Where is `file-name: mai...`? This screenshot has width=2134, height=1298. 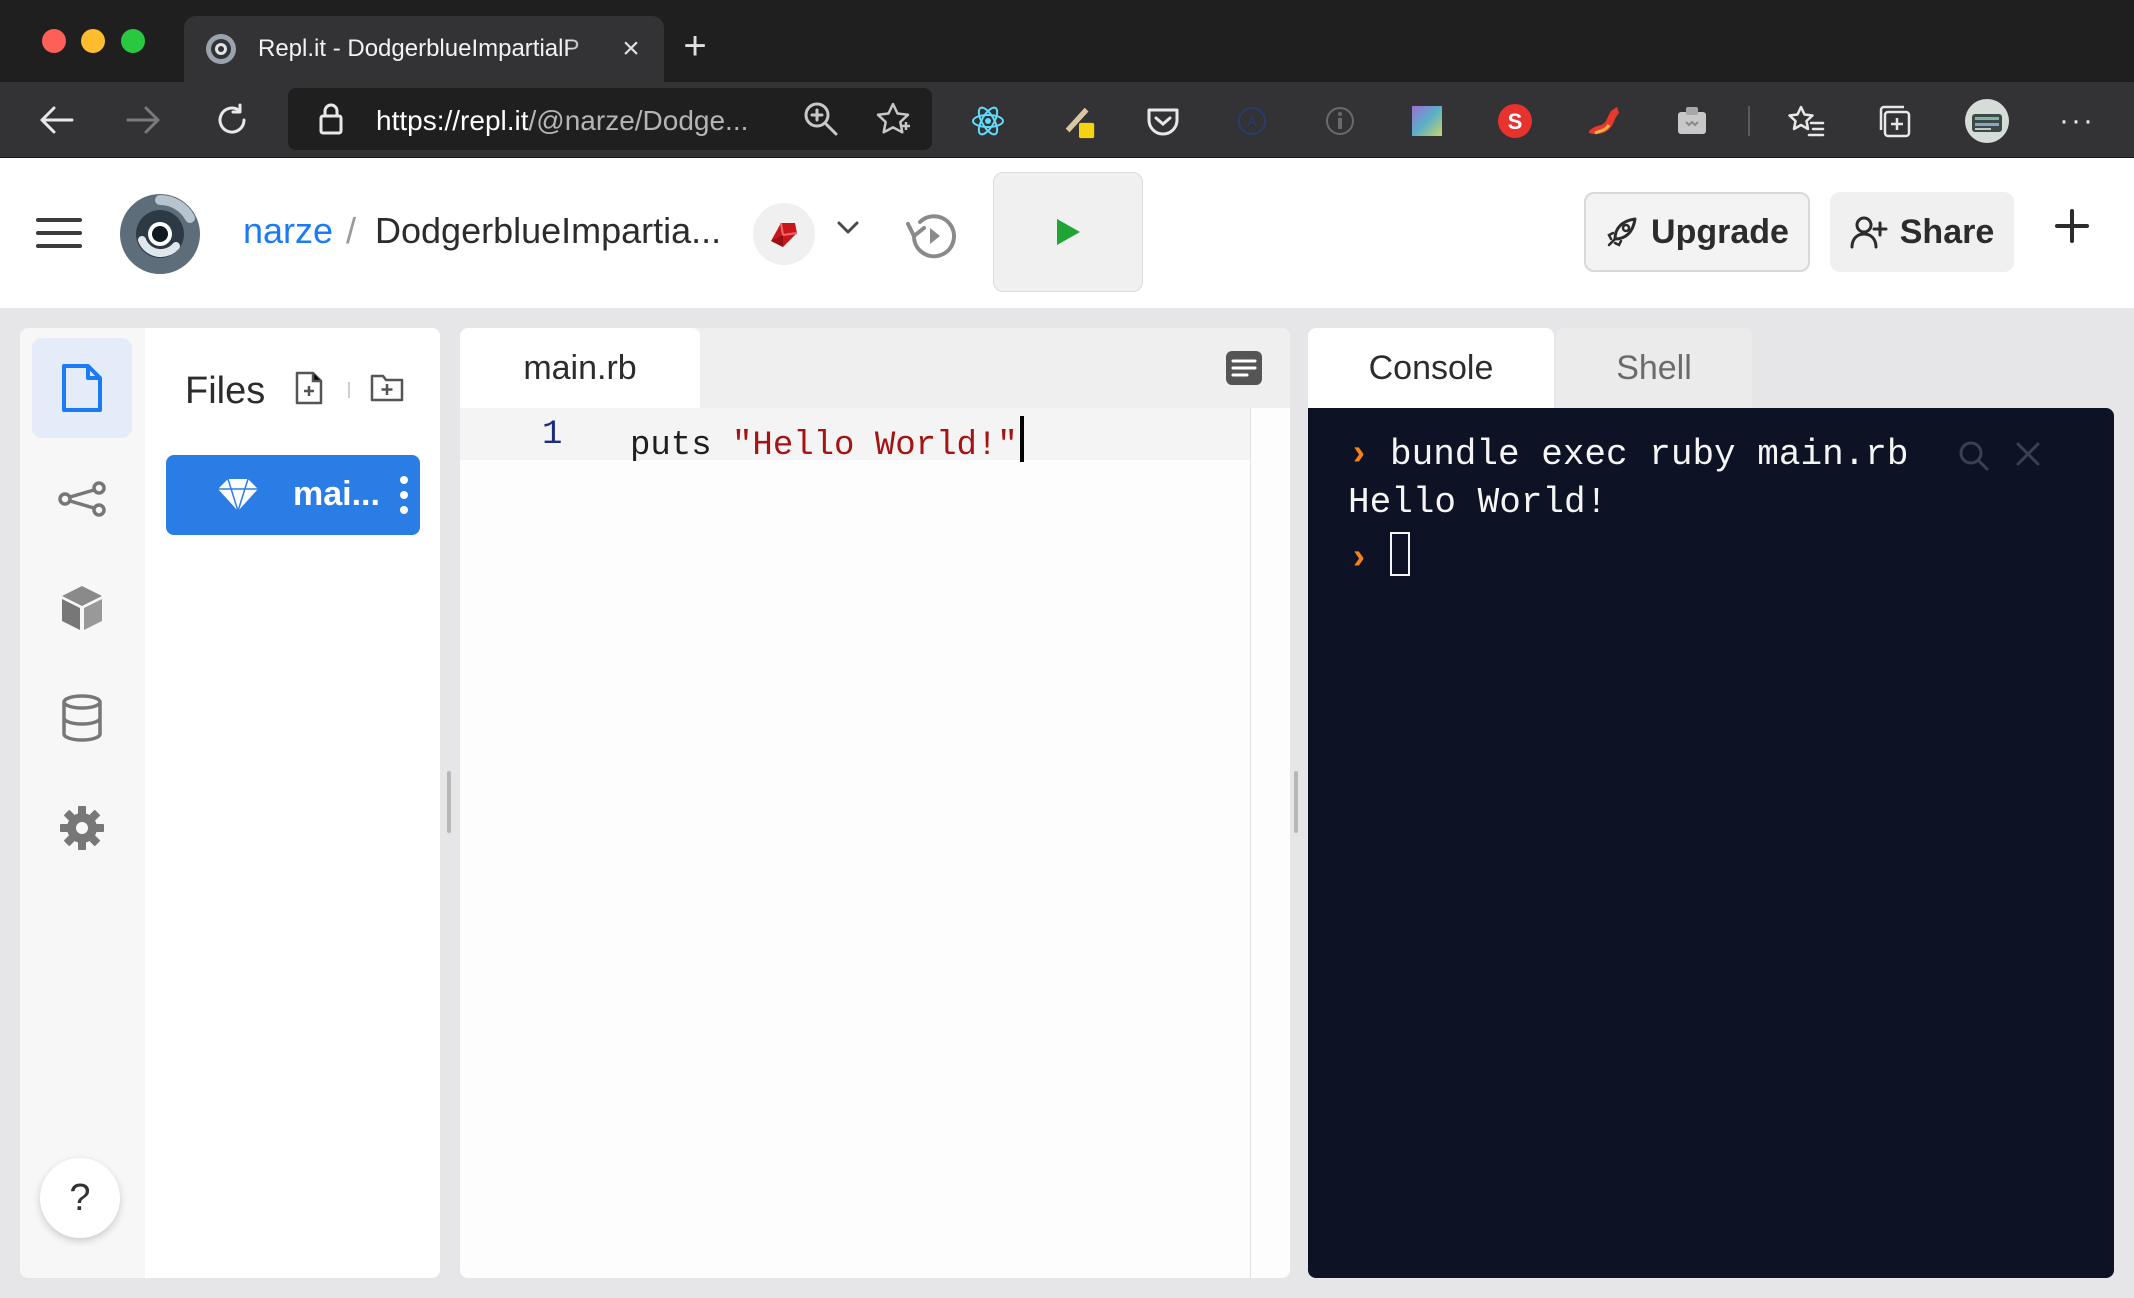
file-name: mai... is located at coordinates (336, 494).